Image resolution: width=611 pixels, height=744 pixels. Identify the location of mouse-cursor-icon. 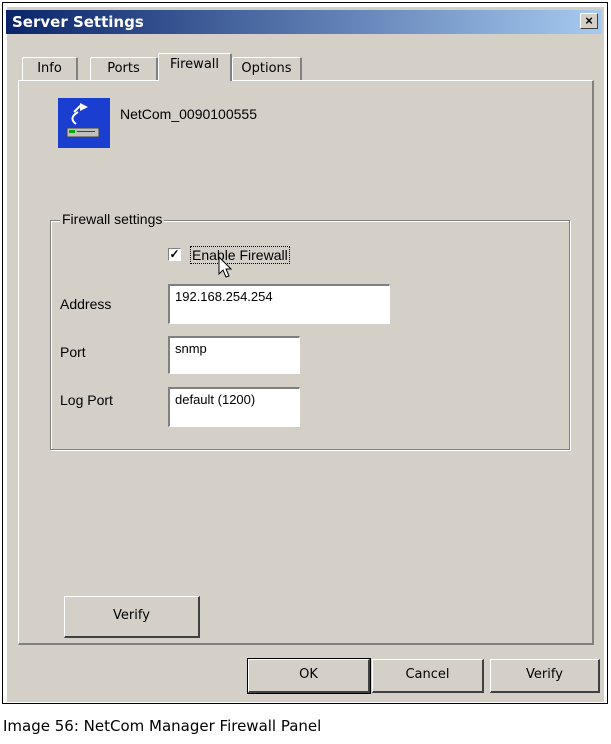
(225, 267).